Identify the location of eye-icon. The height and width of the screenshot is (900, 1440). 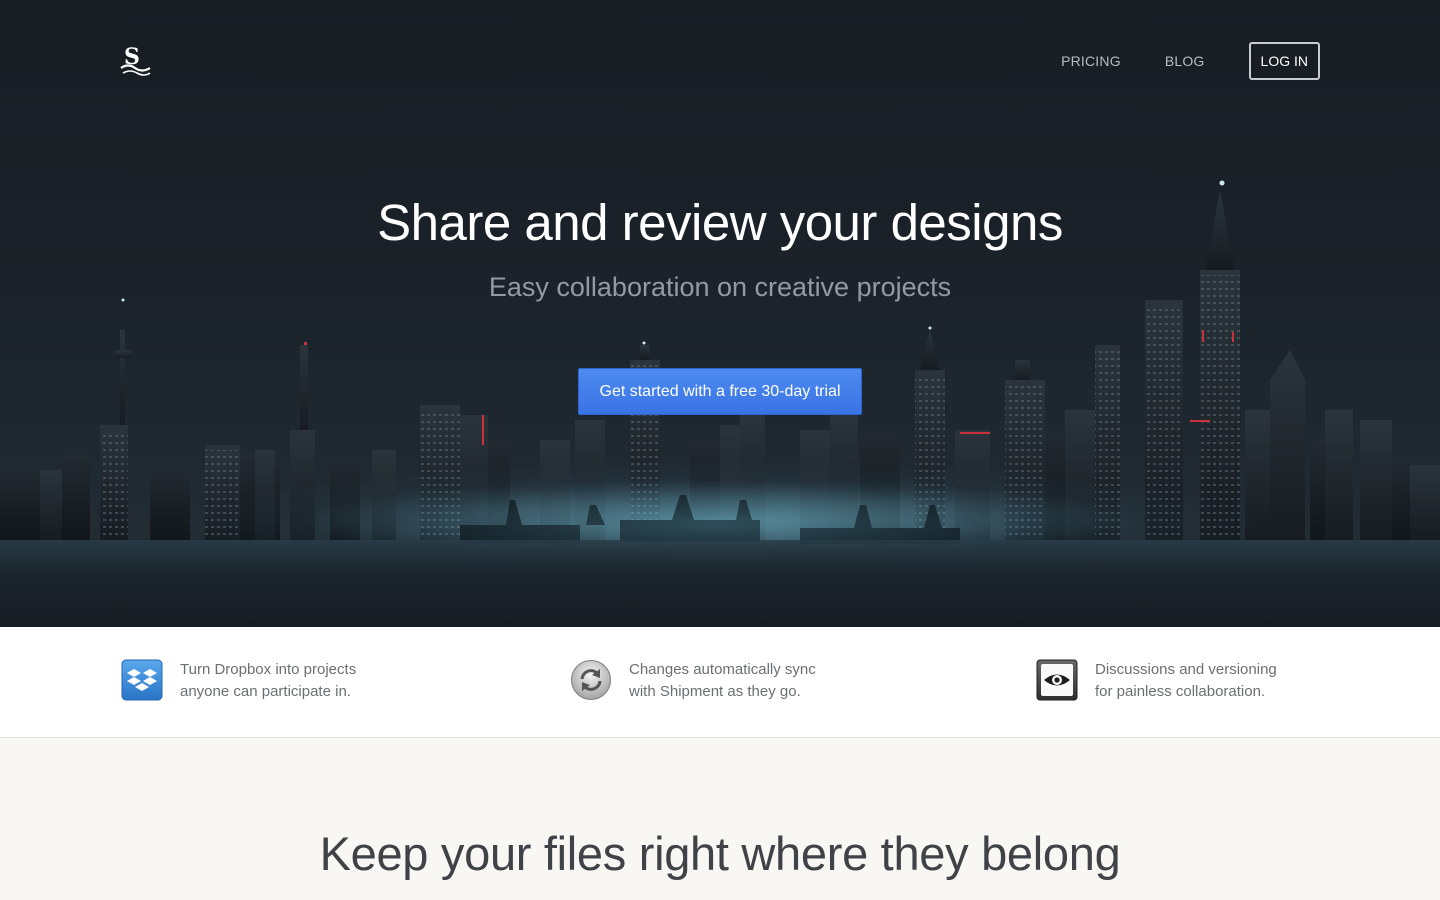
(1057, 680).